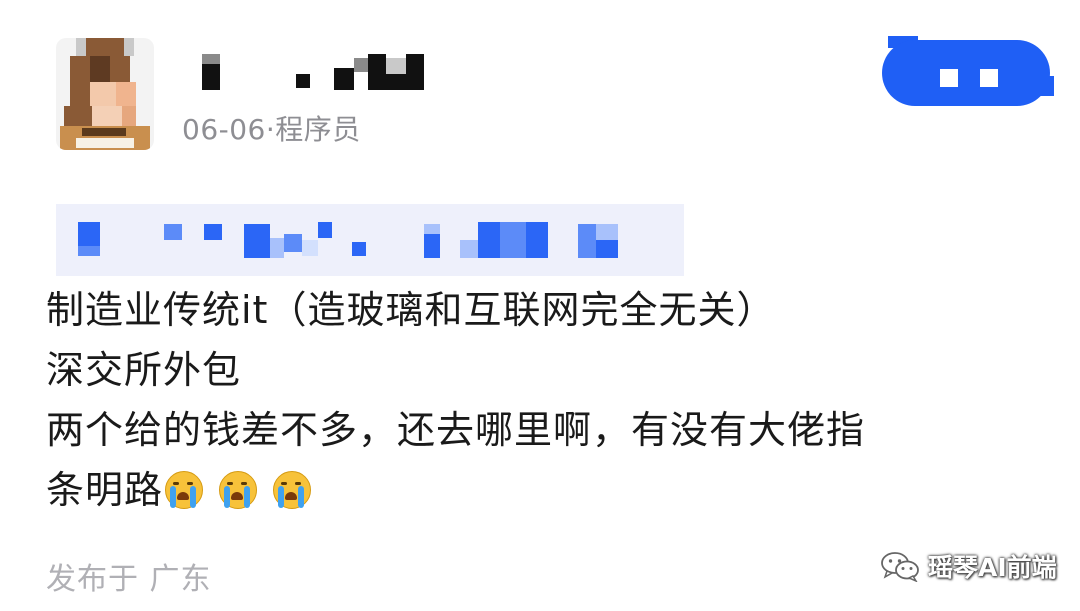 The width and height of the screenshot is (1080, 611). I want to click on button-mosaic-body, so click(966, 73).